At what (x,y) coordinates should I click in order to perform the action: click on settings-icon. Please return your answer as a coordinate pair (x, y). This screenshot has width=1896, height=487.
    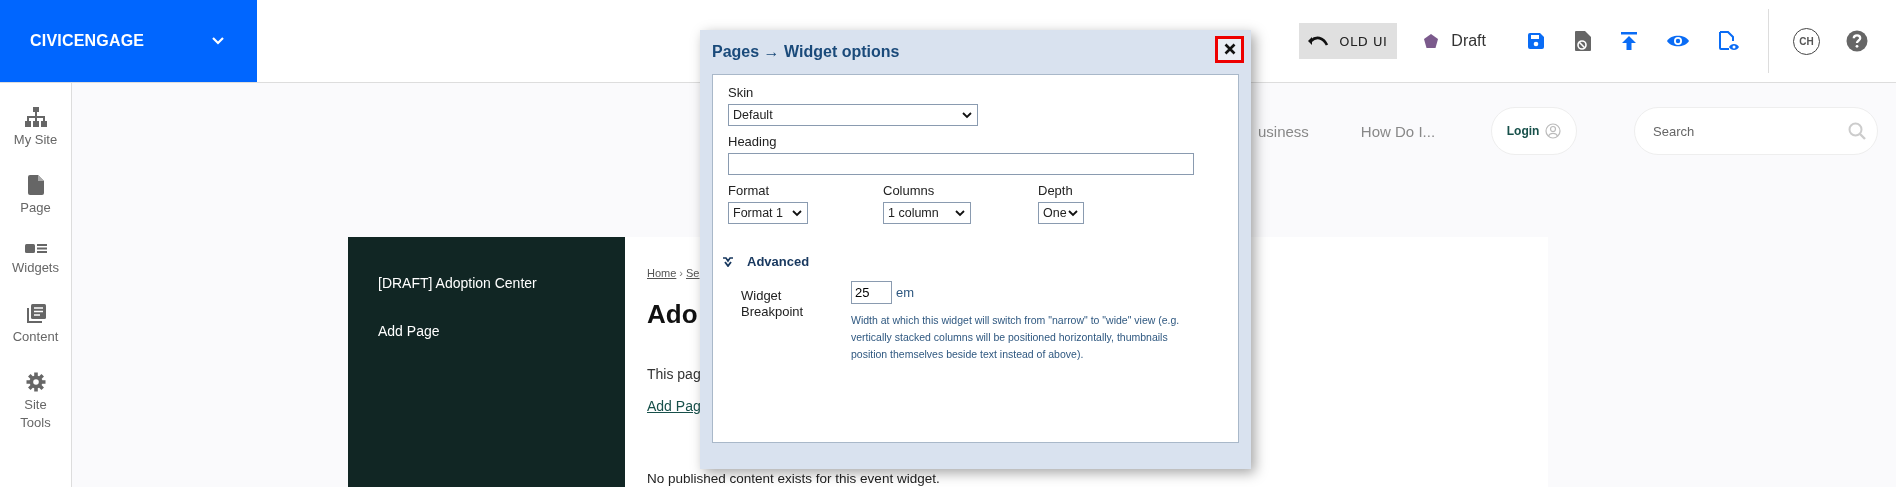
    Looking at the image, I should click on (35, 381).